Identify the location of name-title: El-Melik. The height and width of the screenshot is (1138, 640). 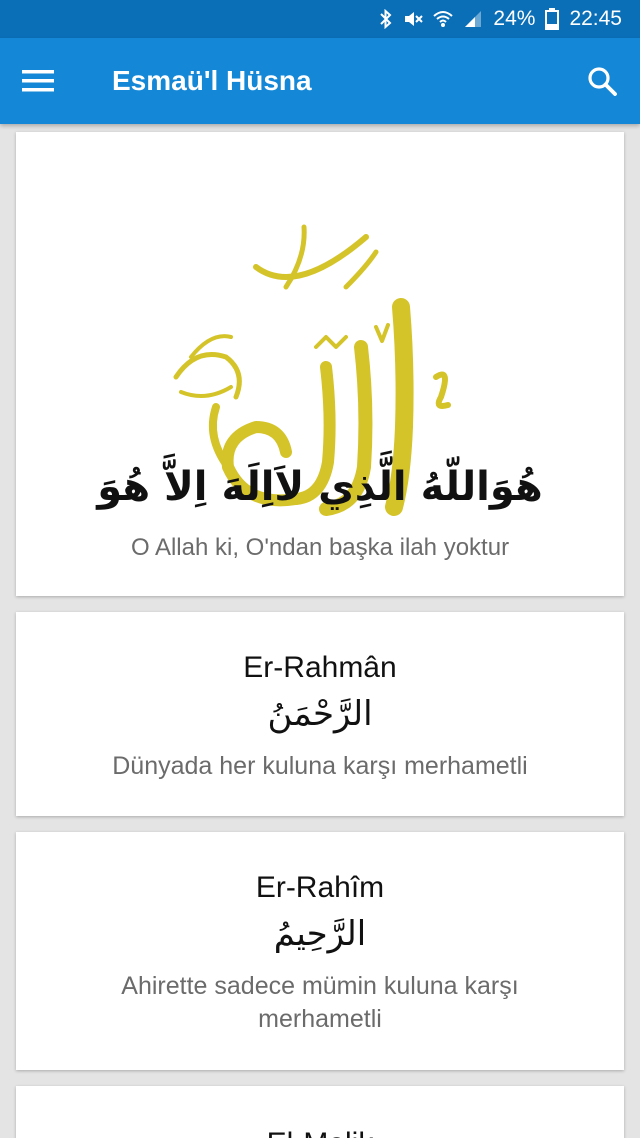
(320, 1132).